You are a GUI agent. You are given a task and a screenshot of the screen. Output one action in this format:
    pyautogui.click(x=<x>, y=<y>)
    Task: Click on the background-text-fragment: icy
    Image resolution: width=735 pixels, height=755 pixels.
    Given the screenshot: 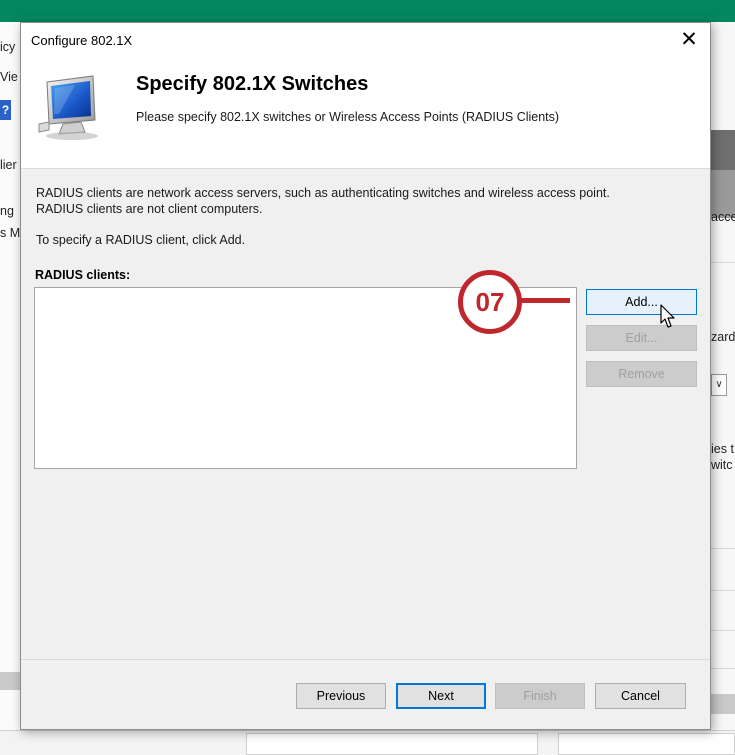 What is the action you would take?
    pyautogui.click(x=8, y=47)
    